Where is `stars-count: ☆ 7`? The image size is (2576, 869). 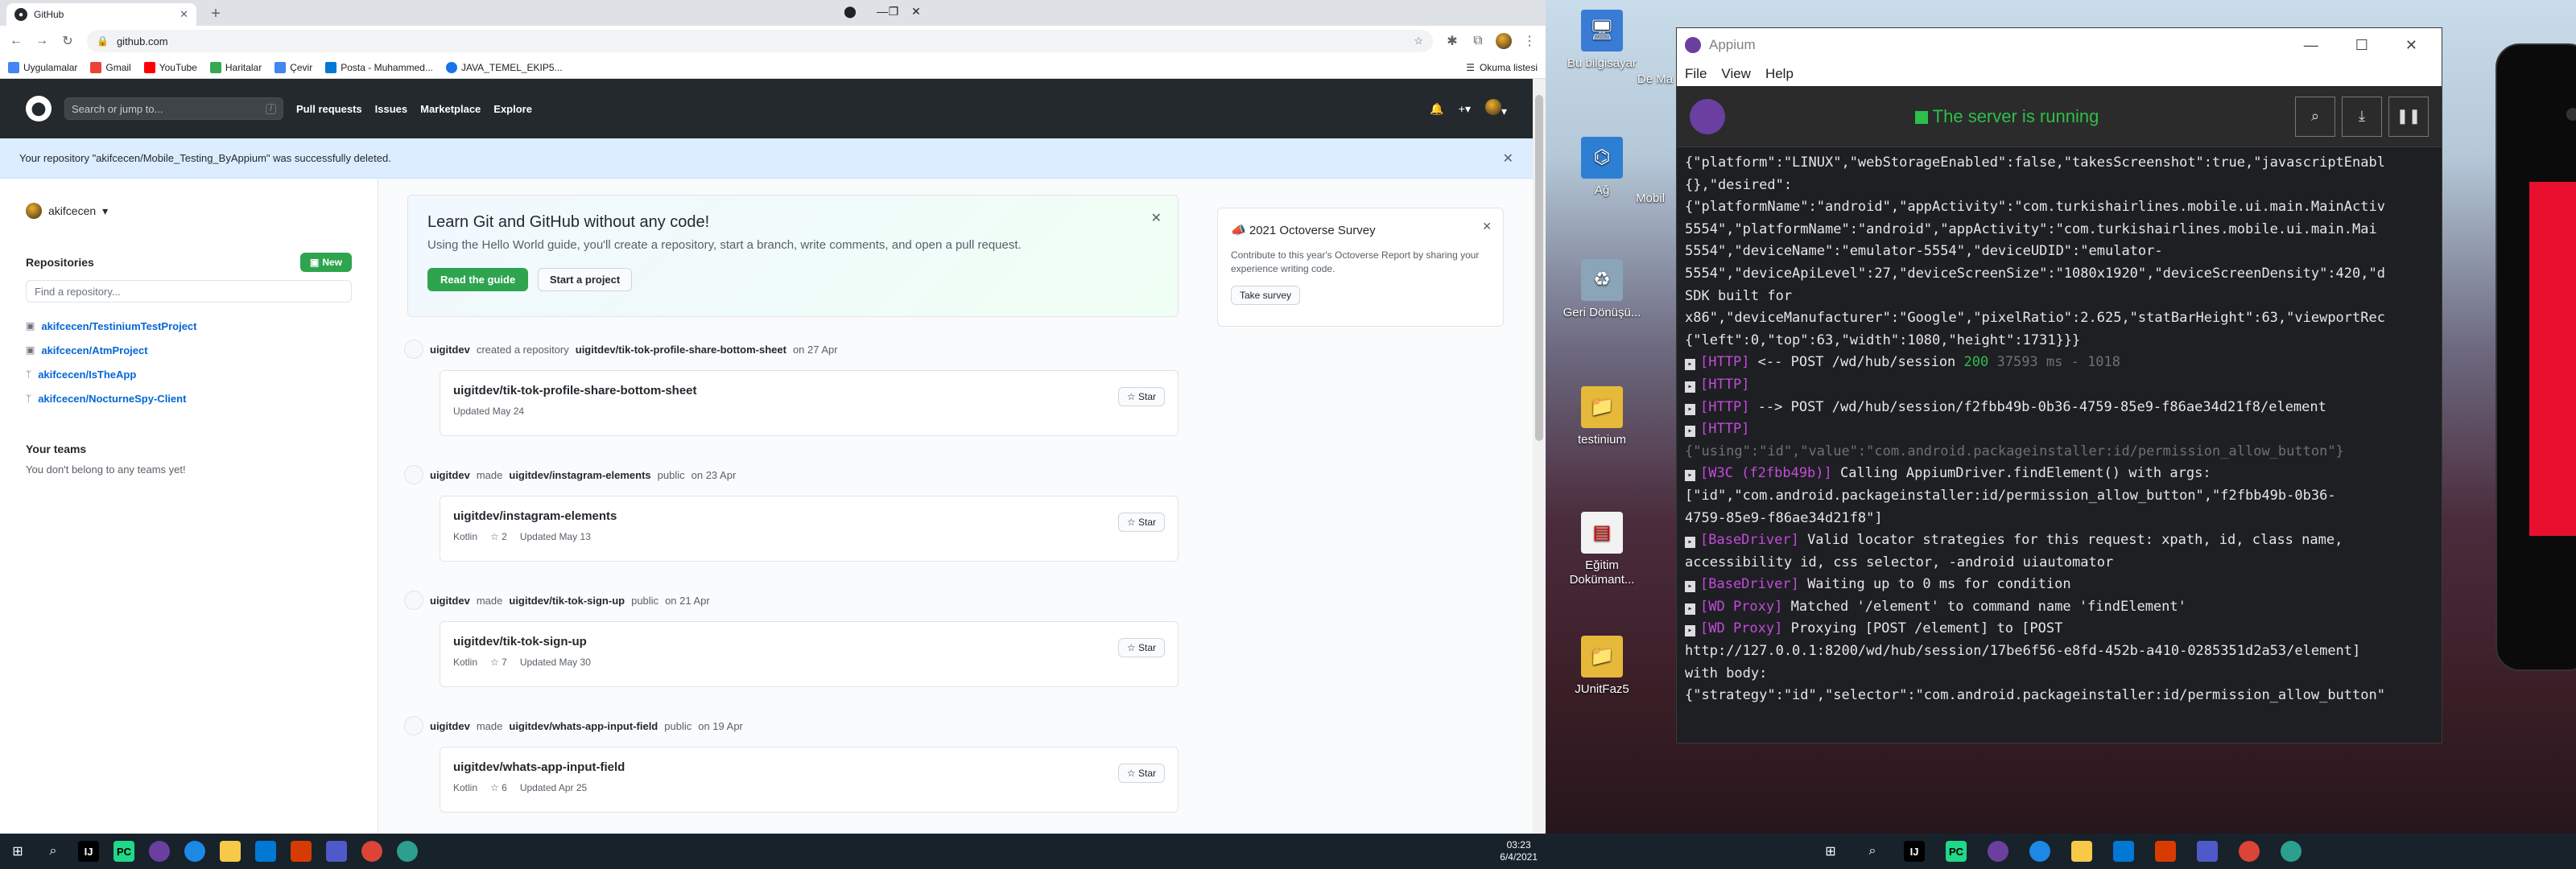
stars-count: ☆ 7 is located at coordinates (498, 662).